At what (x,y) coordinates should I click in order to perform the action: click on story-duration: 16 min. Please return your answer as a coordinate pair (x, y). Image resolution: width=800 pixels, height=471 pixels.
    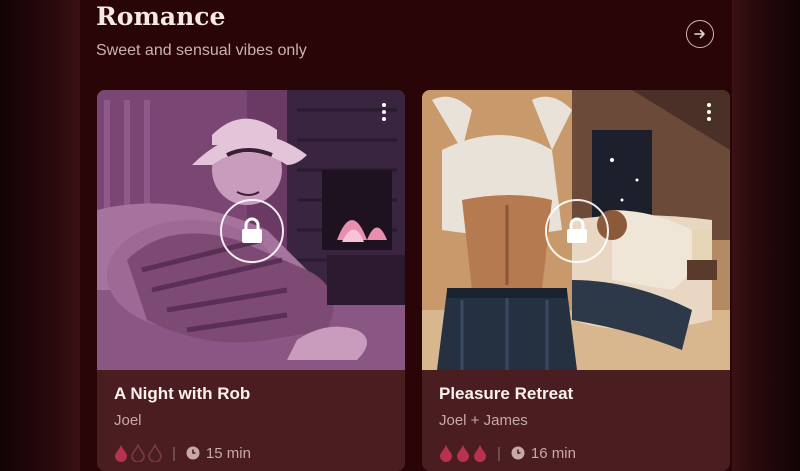
    Looking at the image, I should click on (553, 453).